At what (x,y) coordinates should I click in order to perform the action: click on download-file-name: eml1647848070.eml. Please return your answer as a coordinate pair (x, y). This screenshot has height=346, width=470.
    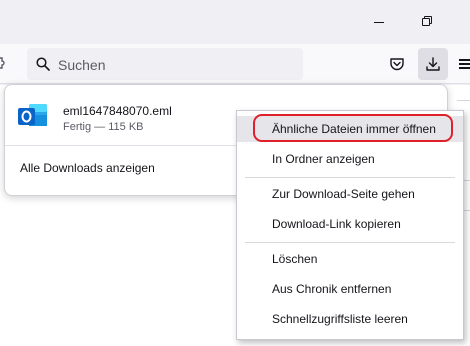
    Looking at the image, I should click on (117, 111).